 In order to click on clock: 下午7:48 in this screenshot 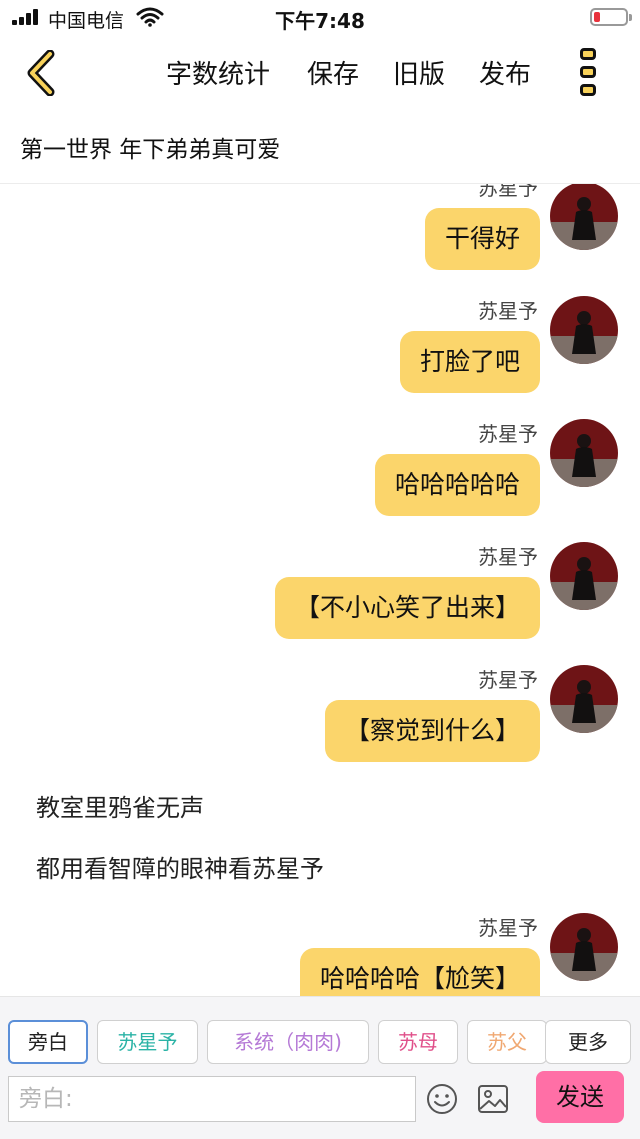, I will do `click(320, 21)`.